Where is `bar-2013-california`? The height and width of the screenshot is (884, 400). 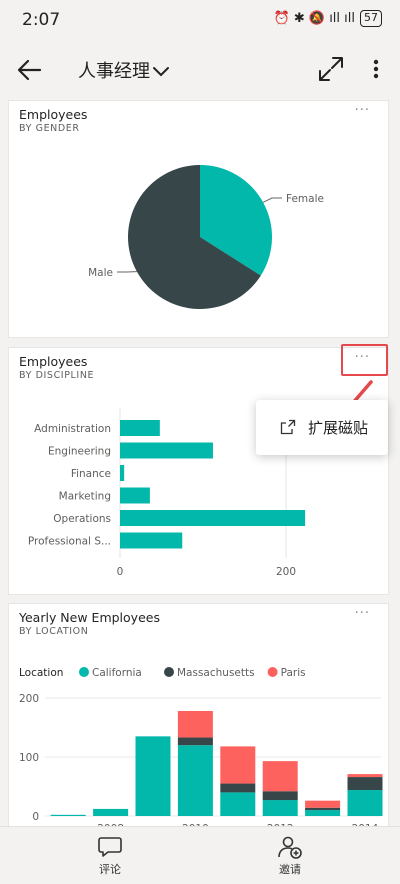 bar-2013-california is located at coordinates (323, 813).